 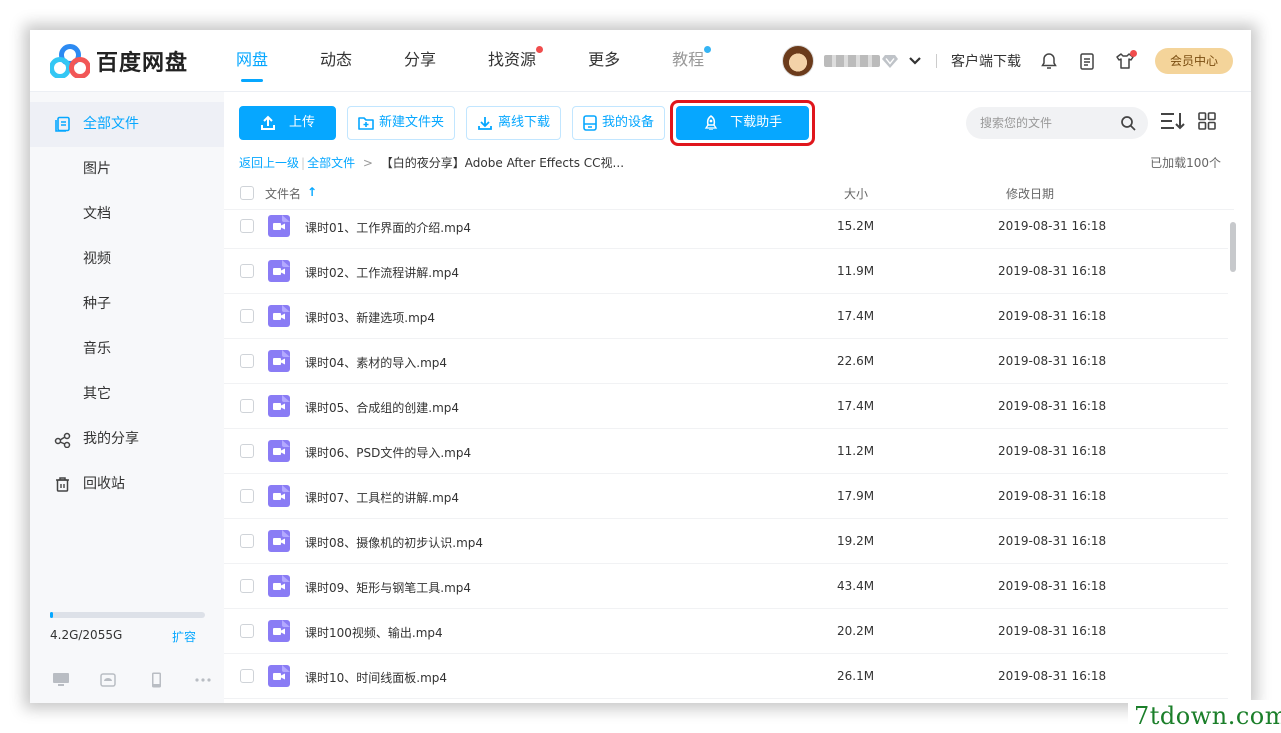 I want to click on sidebar-item-documents: 文档, so click(x=127, y=214).